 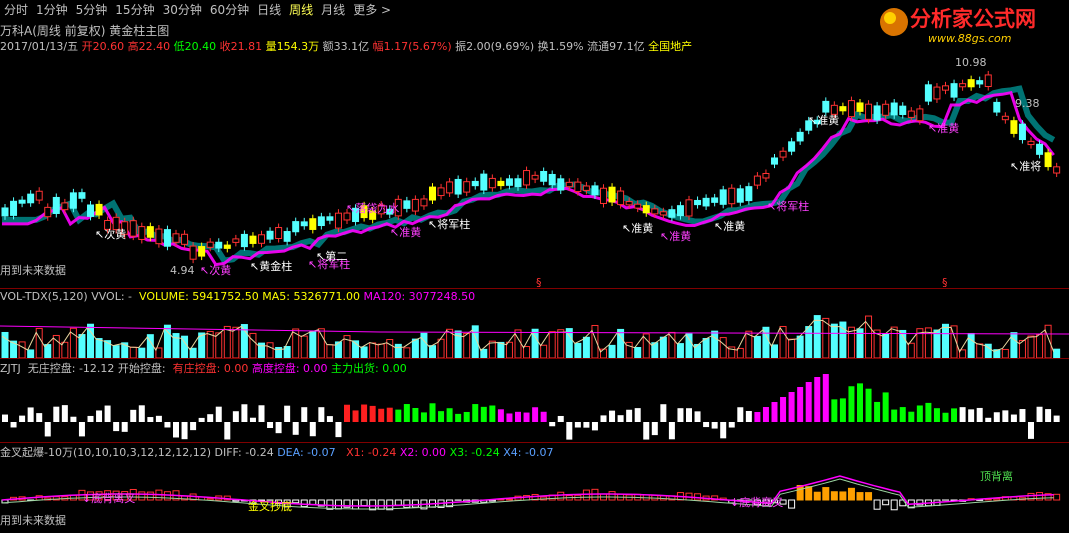 I want to click on chart-title: 万科A(周线 前复权) 黄金柱主图, so click(x=85, y=31).